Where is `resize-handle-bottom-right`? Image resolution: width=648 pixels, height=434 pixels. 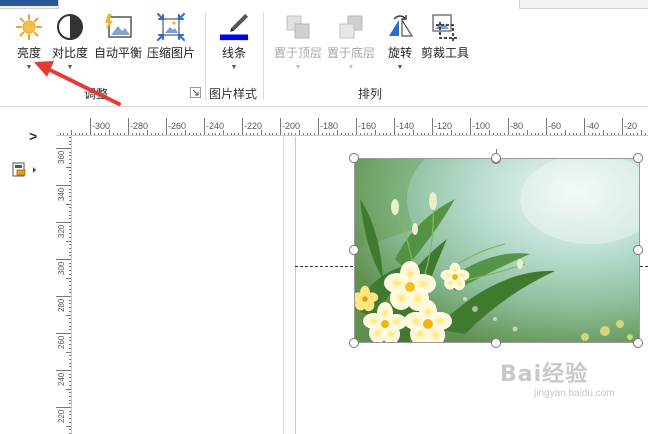
resize-handle-bottom-right is located at coordinates (638, 343).